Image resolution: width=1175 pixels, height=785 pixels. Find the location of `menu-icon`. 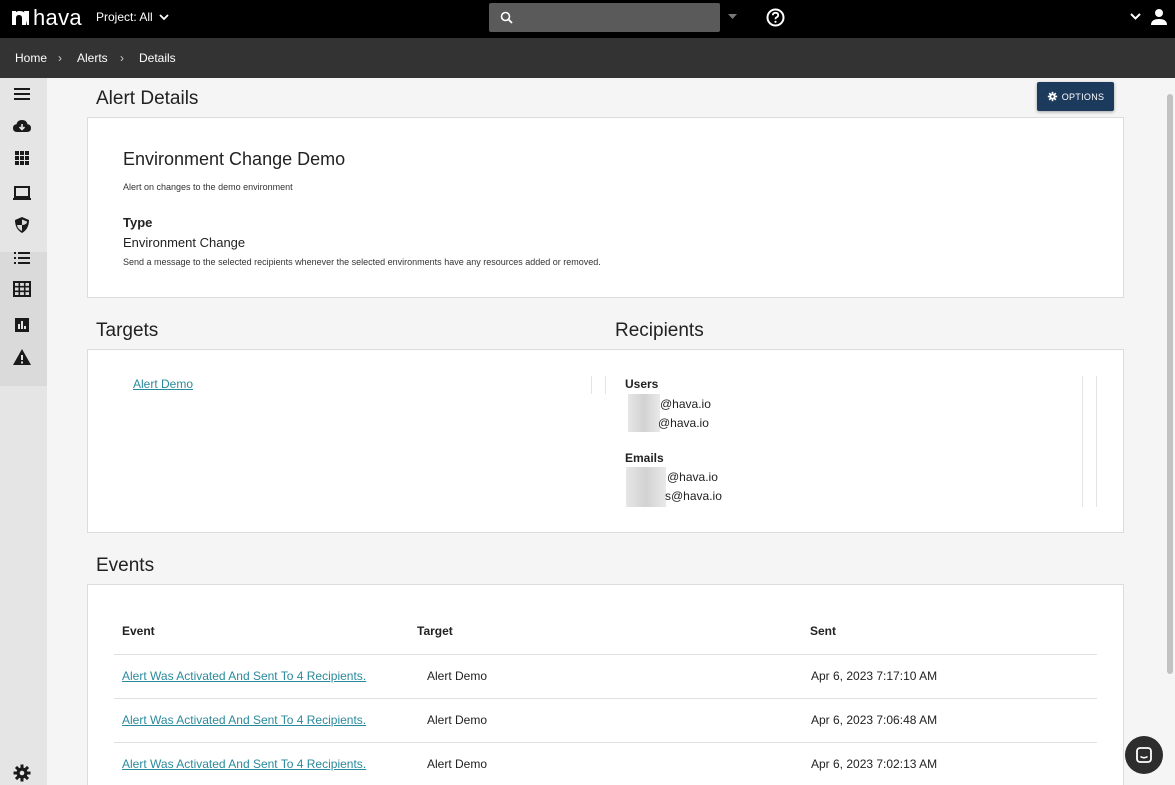

menu-icon is located at coordinates (22, 94).